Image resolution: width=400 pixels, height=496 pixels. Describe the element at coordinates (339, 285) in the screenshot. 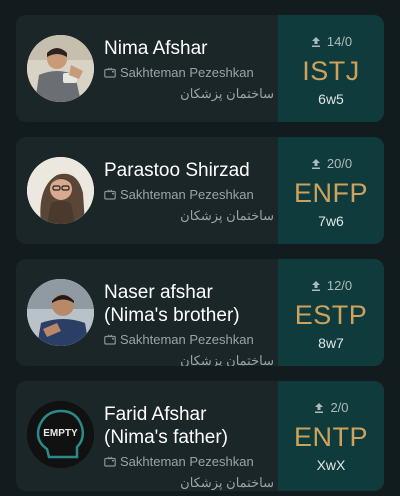

I see `vote-count-value: 12/0` at that location.